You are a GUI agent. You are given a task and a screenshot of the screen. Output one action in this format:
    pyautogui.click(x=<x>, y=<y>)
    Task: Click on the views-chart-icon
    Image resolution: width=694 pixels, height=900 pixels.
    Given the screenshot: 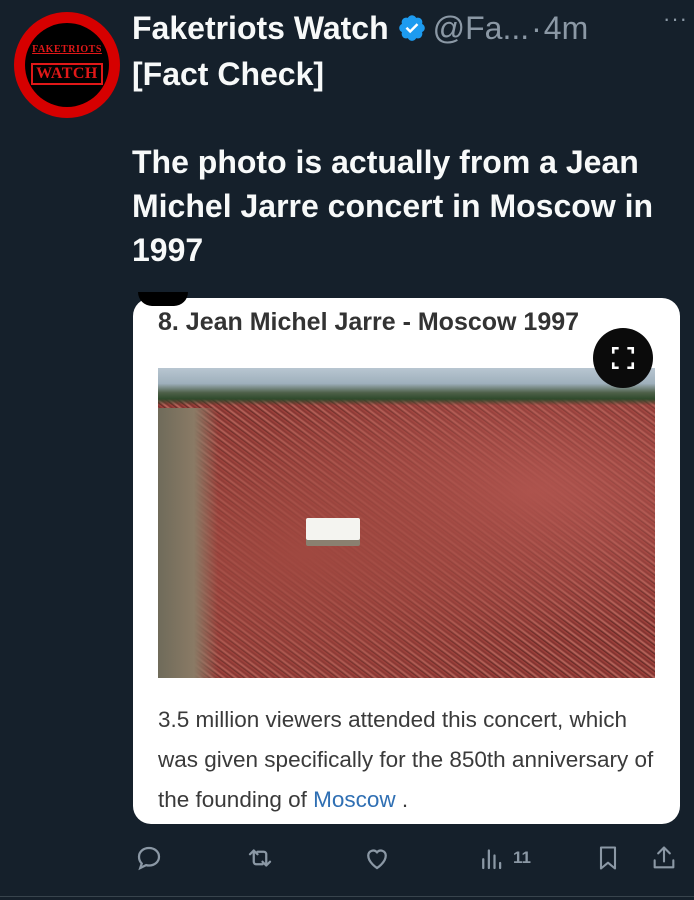 What is the action you would take?
    pyautogui.click(x=492, y=859)
    